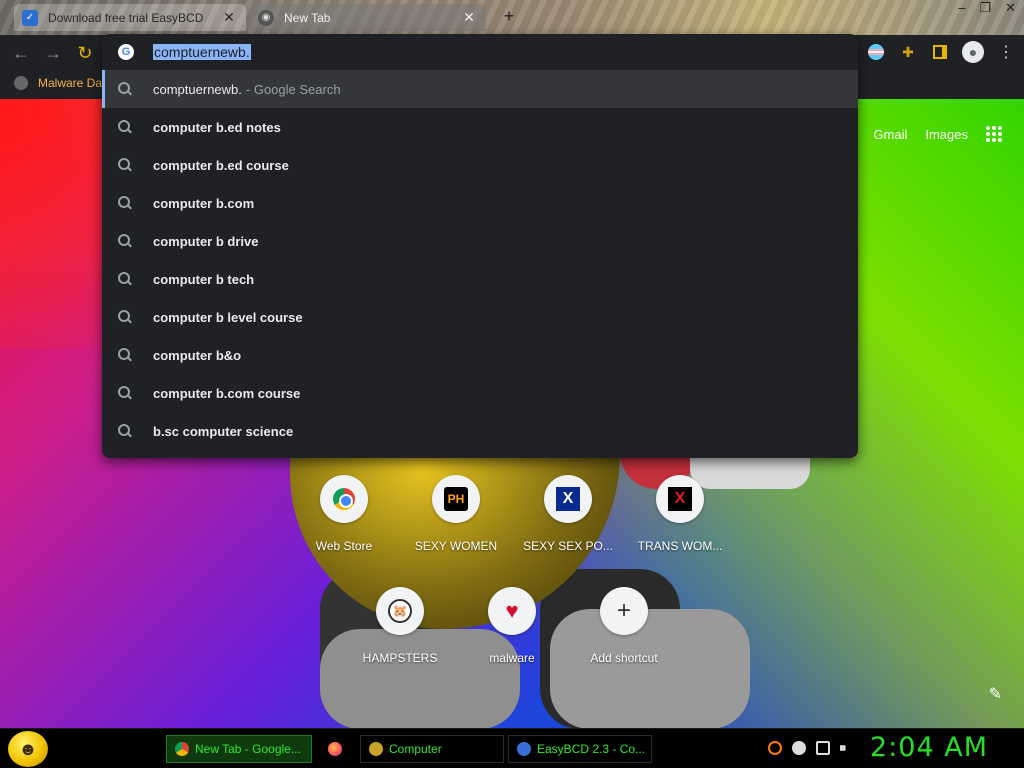 The image size is (1024, 768). Describe the element at coordinates (994, 134) in the screenshot. I see `google-apps-grid-icon` at that location.